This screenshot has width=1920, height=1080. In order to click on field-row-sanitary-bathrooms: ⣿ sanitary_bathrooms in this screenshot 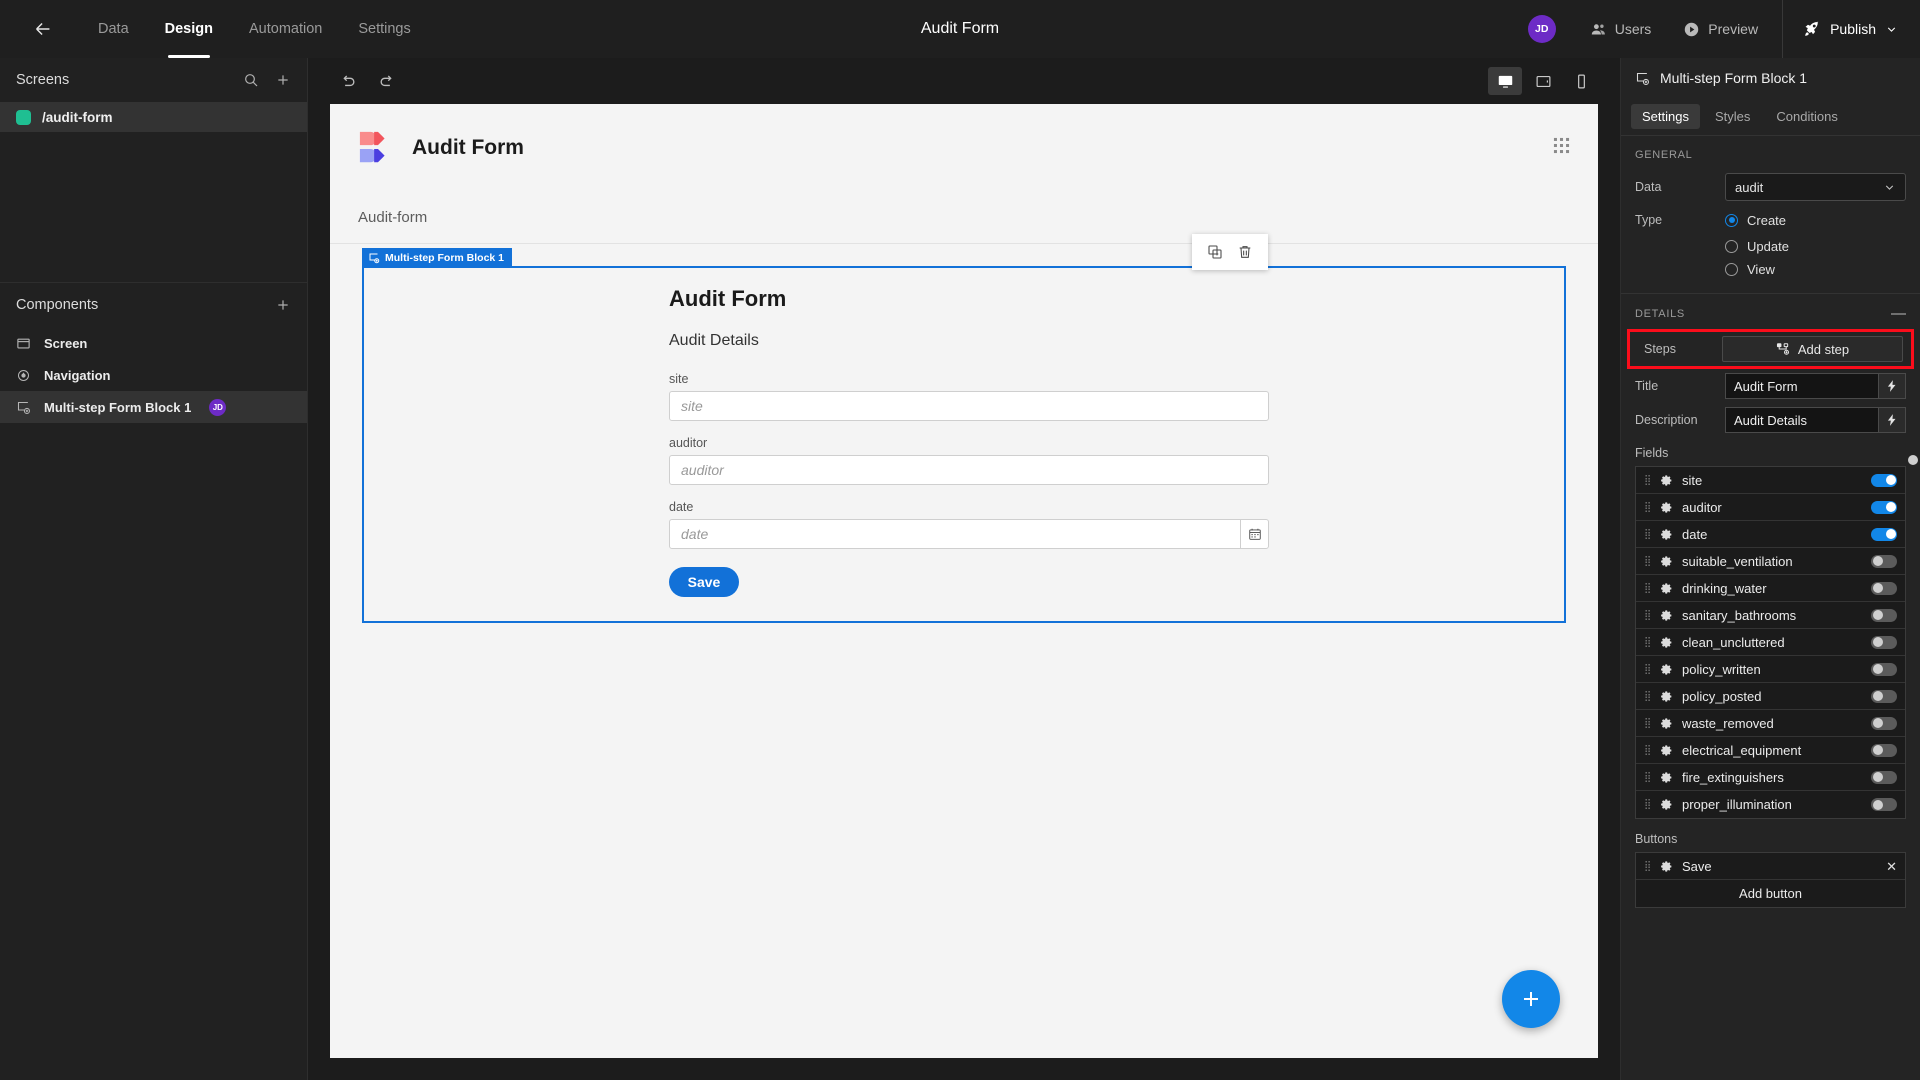, I will do `click(1770, 615)`.